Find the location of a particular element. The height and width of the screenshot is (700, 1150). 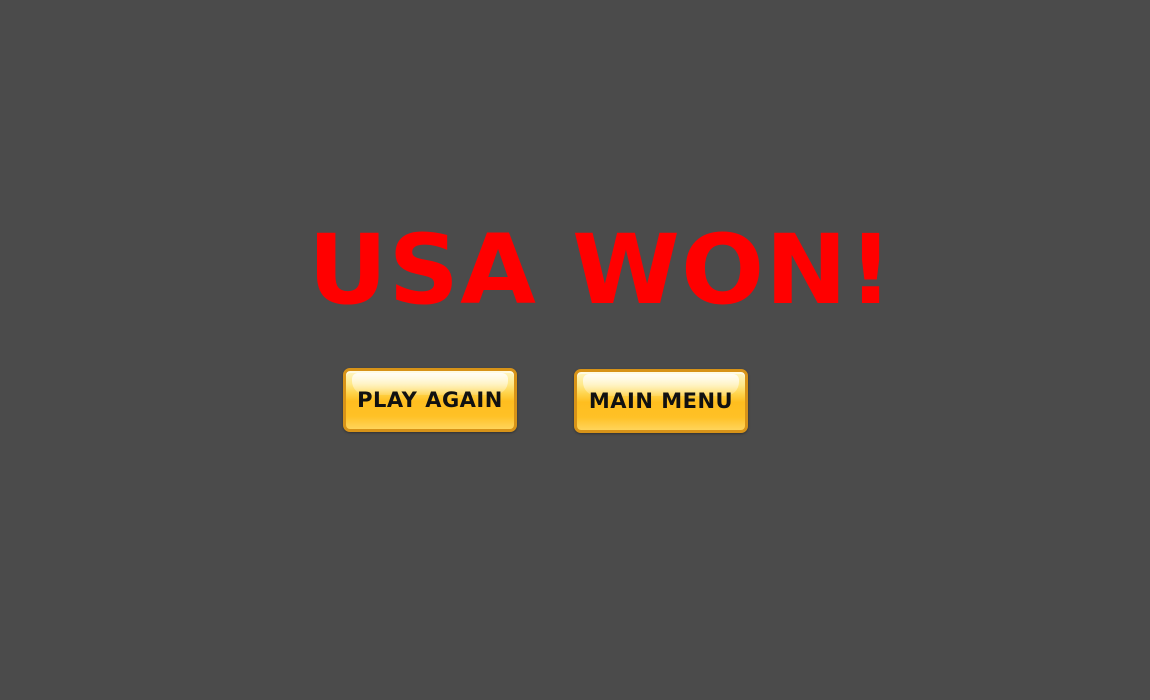

play-again-label: PLAY AGAIN is located at coordinates (430, 400).